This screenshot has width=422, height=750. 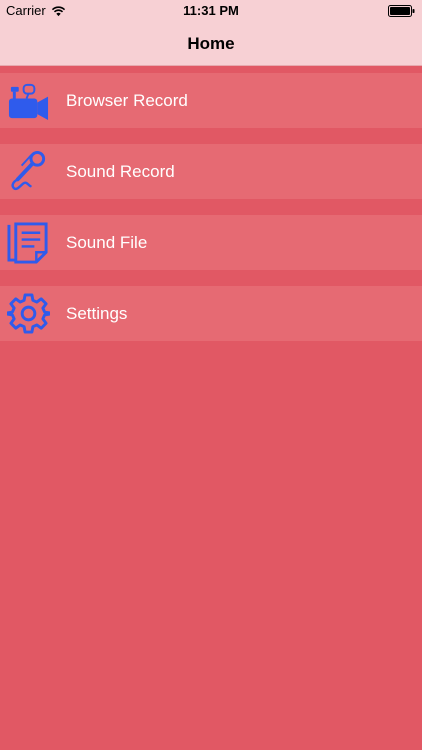 I want to click on page-title: Home, so click(x=211, y=43).